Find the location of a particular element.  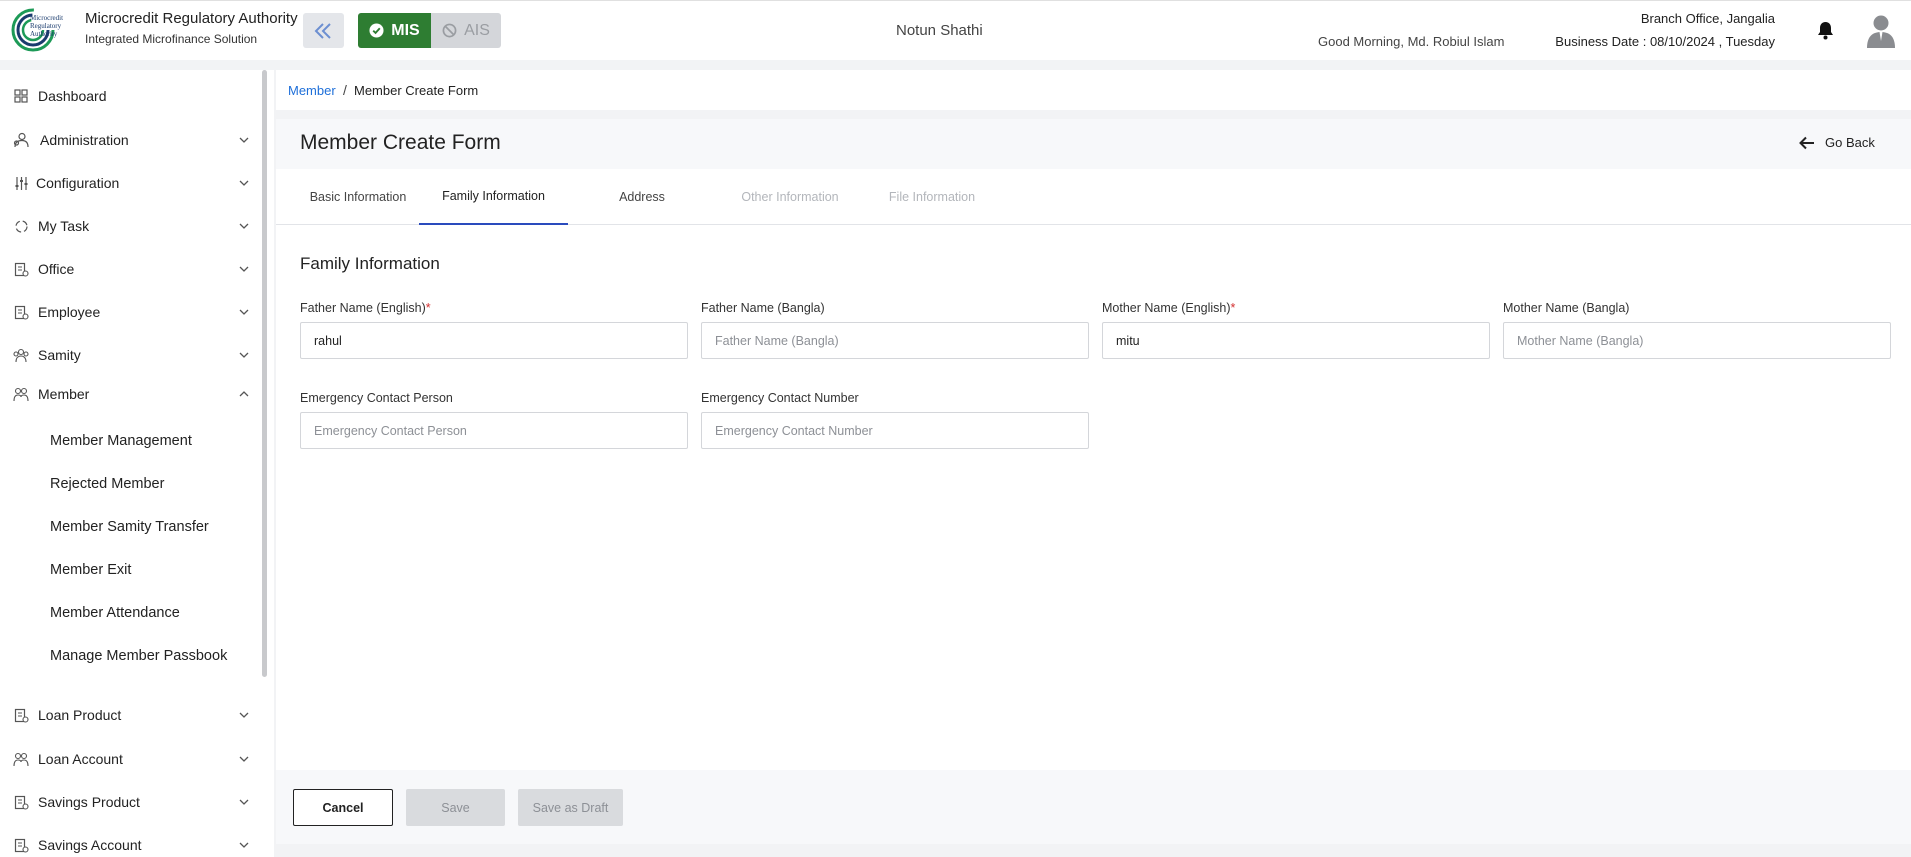

samity-icon is located at coordinates (21, 355).